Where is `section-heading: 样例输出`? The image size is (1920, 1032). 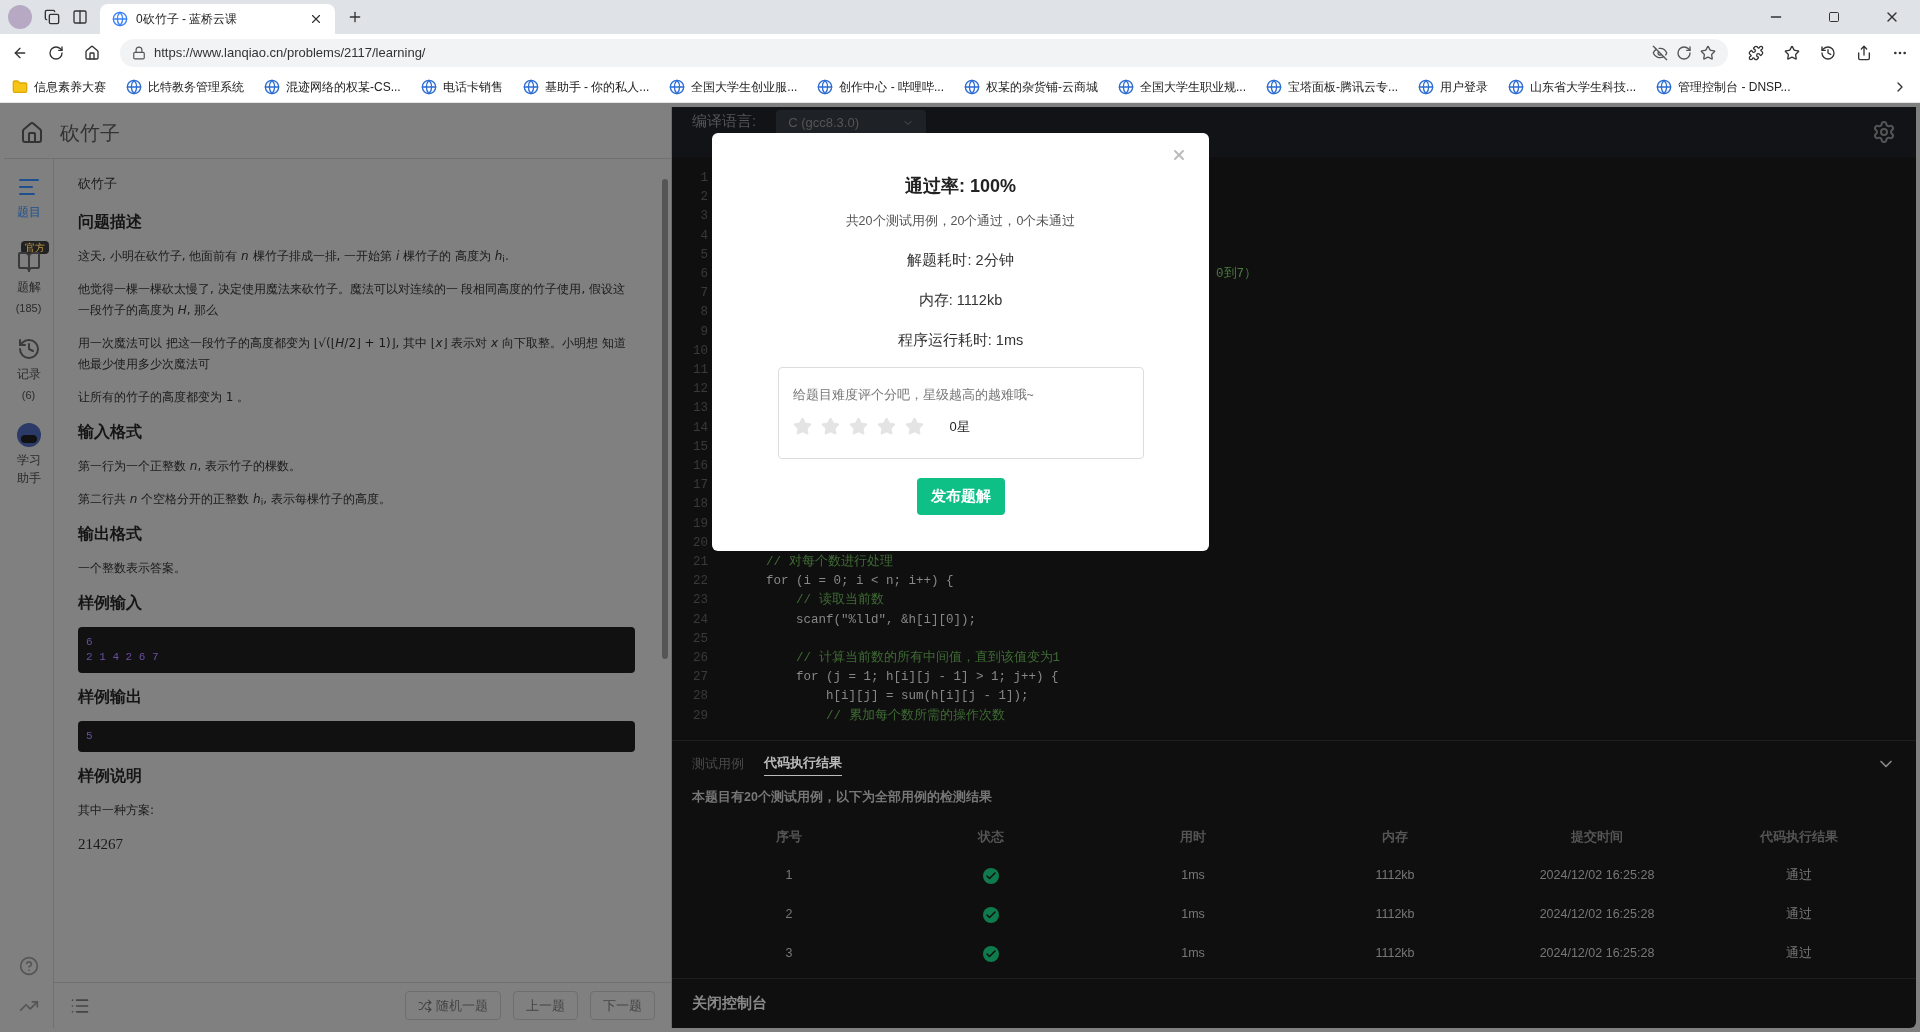 section-heading: 样例输出 is located at coordinates (110, 696).